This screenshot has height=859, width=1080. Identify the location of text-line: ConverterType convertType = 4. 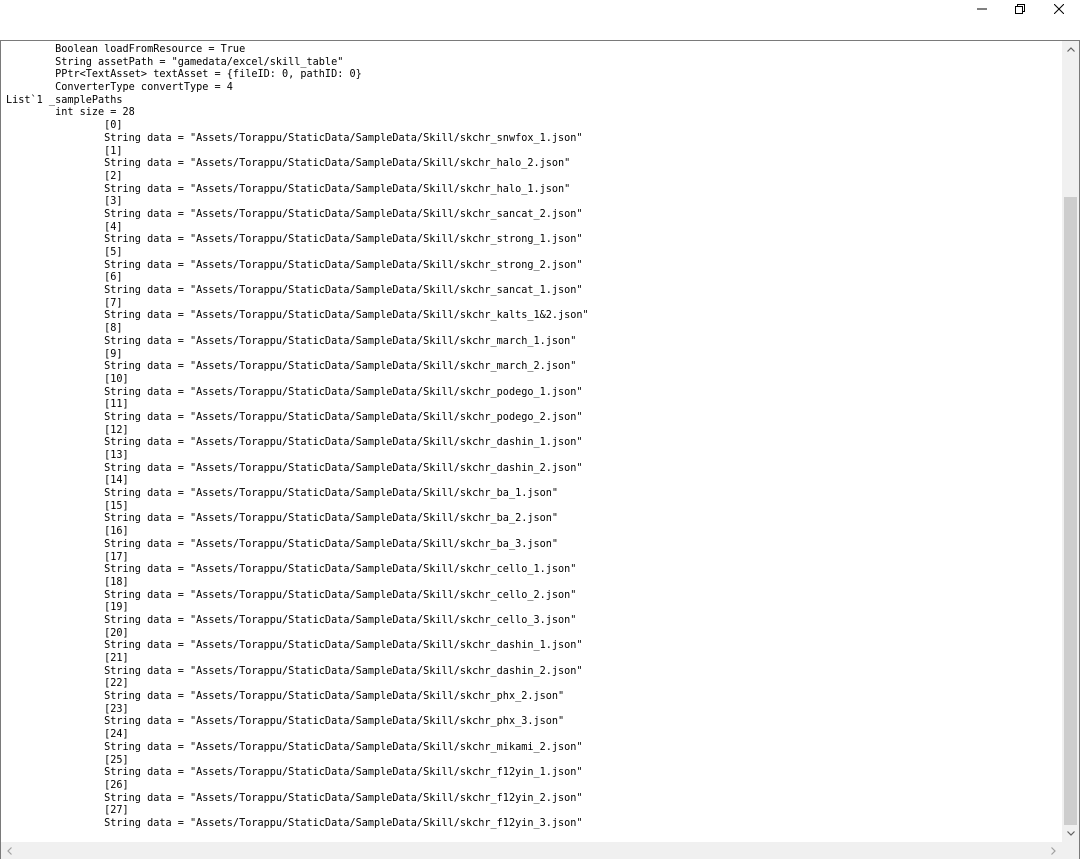
(119, 88).